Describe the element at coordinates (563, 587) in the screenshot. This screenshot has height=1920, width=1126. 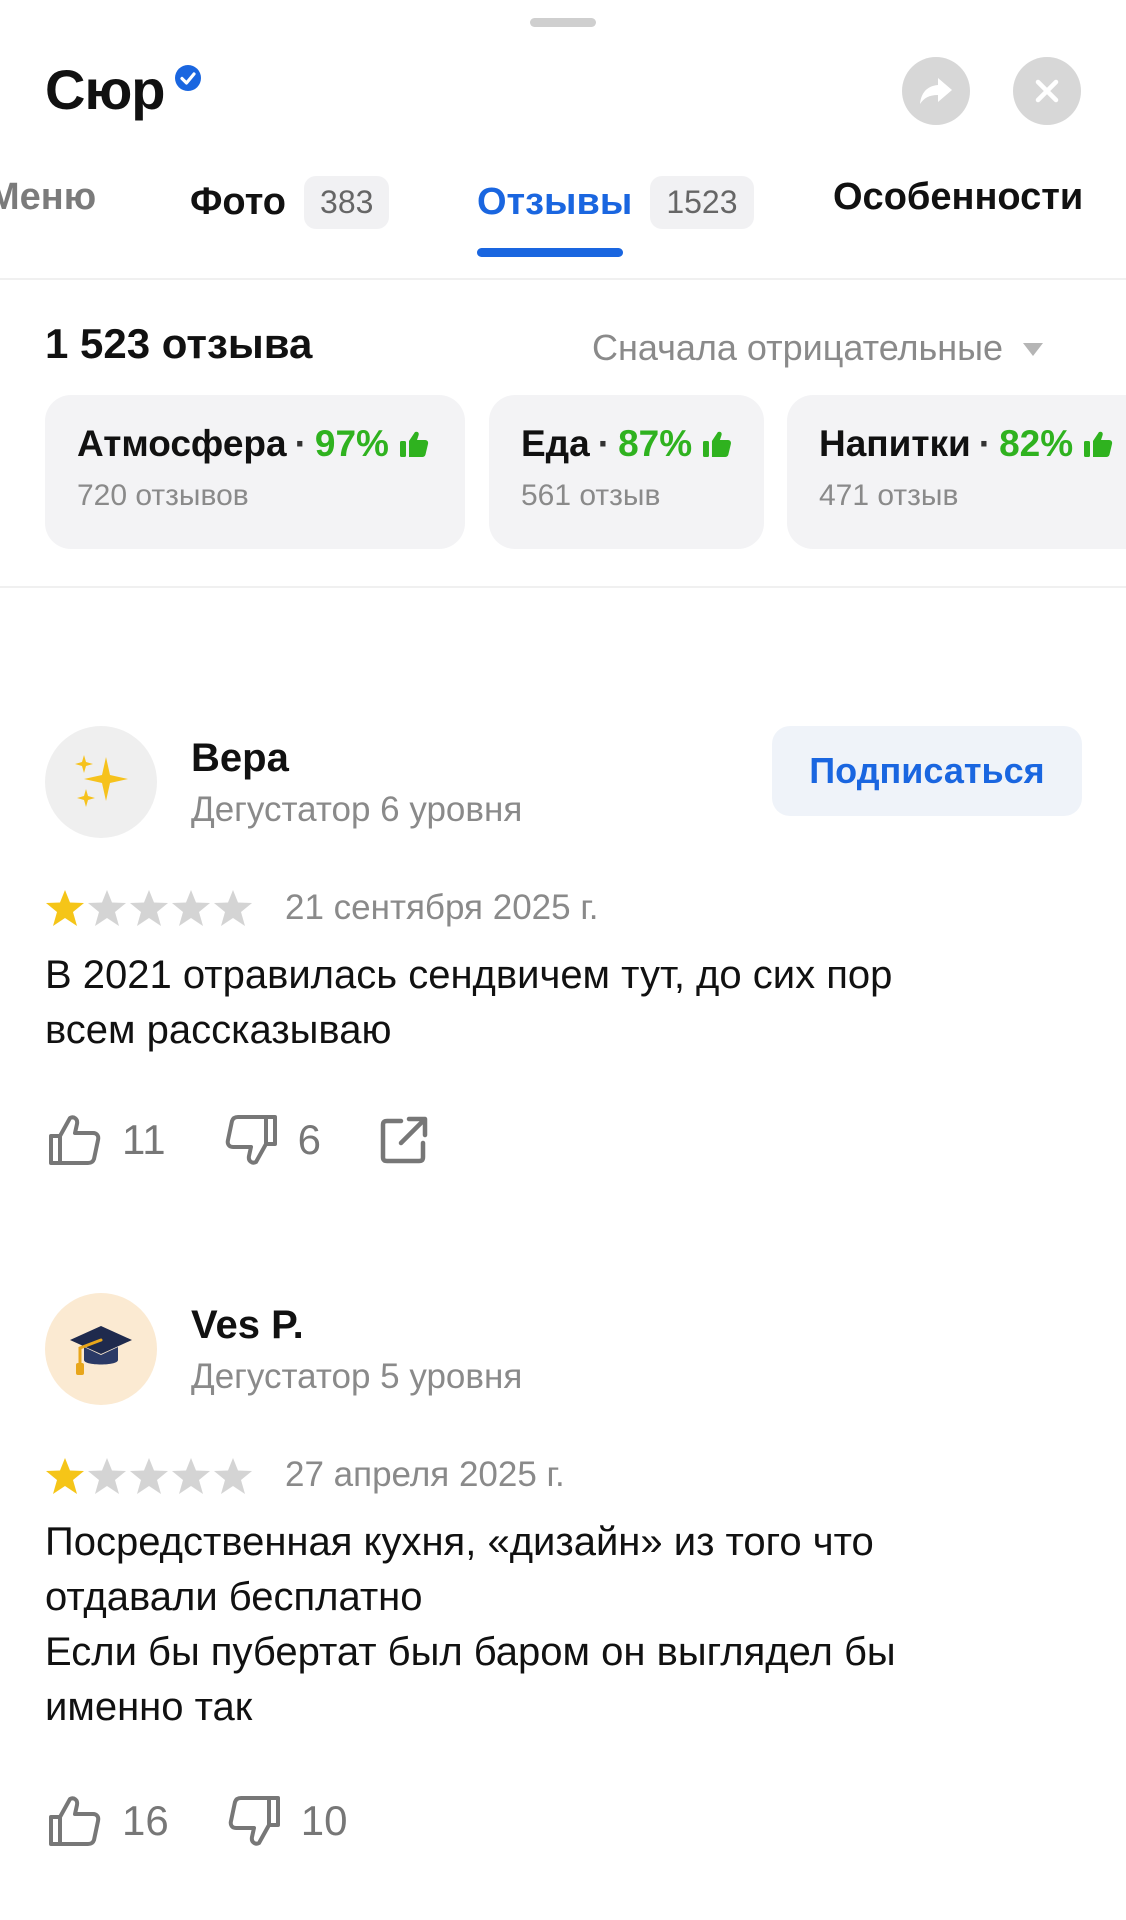
I see `section-divider` at that location.